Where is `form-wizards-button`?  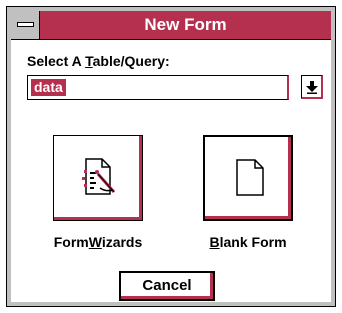
form-wizards-button is located at coordinates (98, 178).